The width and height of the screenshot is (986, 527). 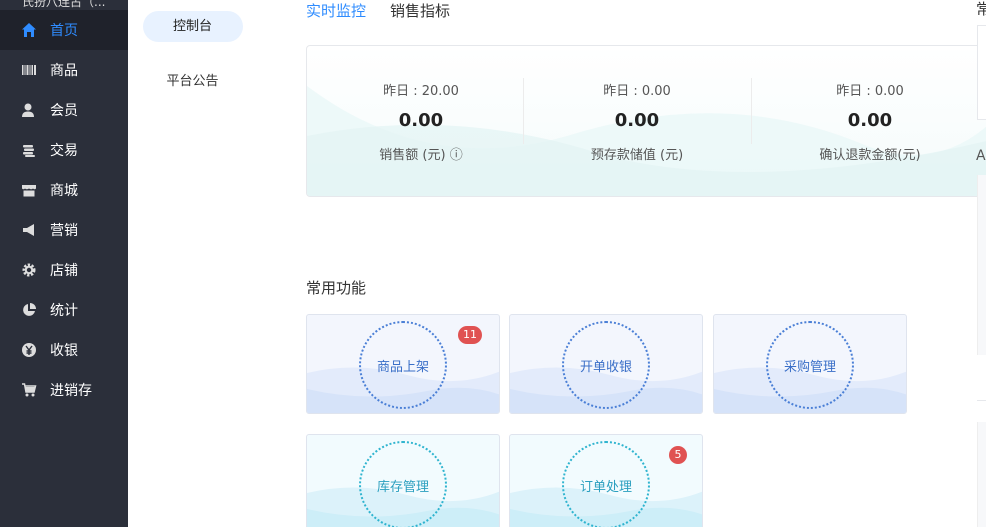 What do you see at coordinates (606, 484) in the screenshot?
I see `function-label: 订单处理` at bounding box center [606, 484].